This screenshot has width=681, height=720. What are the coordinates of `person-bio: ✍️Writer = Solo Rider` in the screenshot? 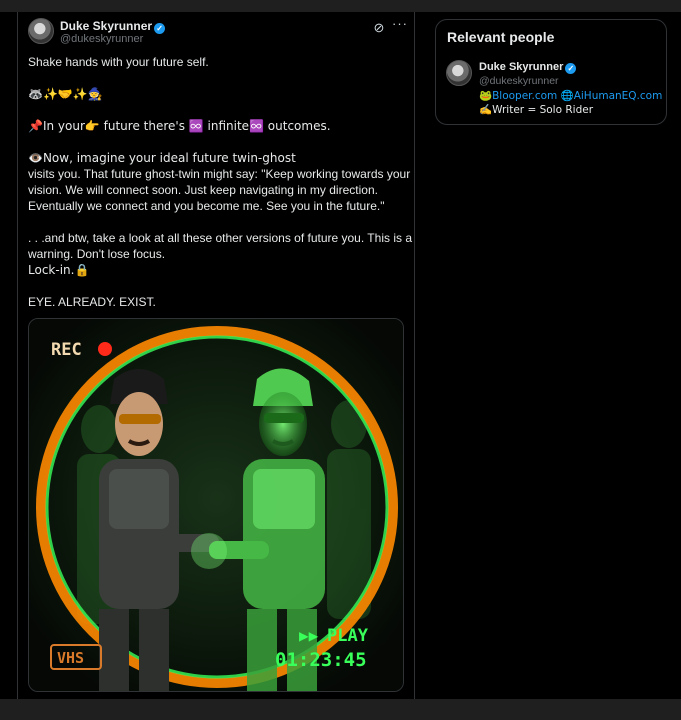 It's located at (536, 110).